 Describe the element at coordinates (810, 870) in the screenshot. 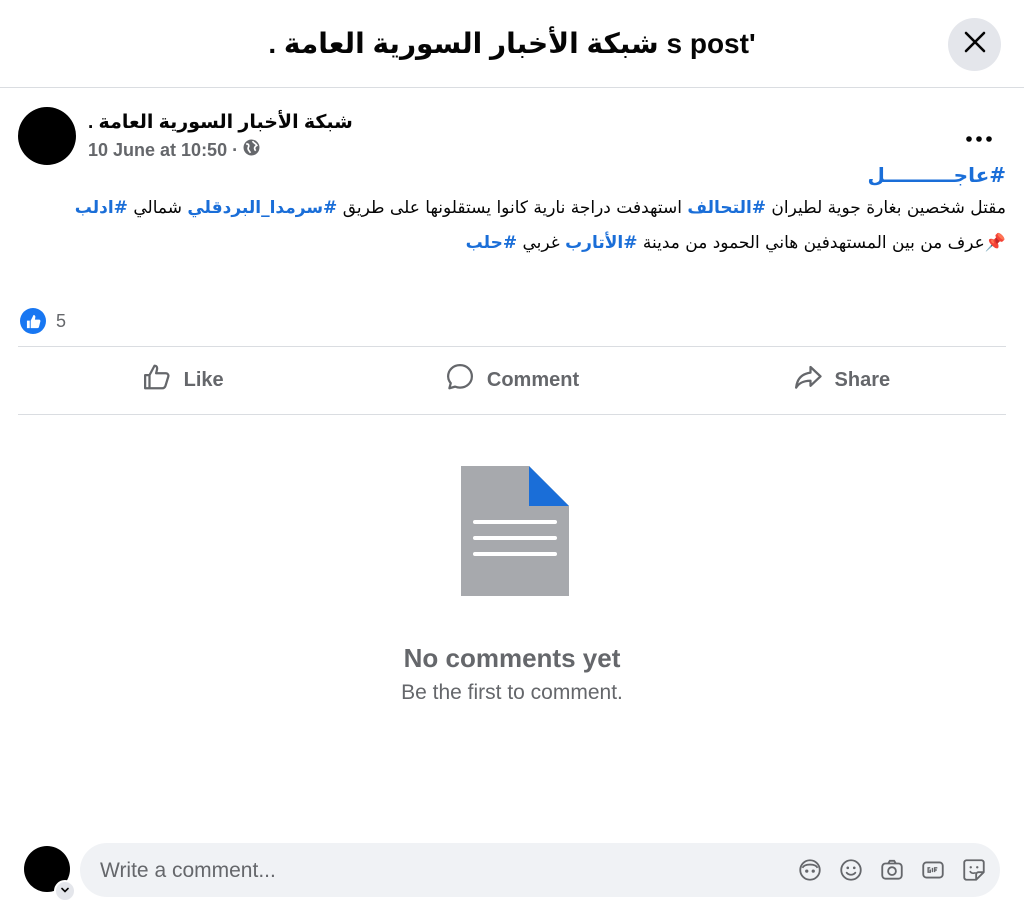

I see `avatar-sticker-icon` at that location.